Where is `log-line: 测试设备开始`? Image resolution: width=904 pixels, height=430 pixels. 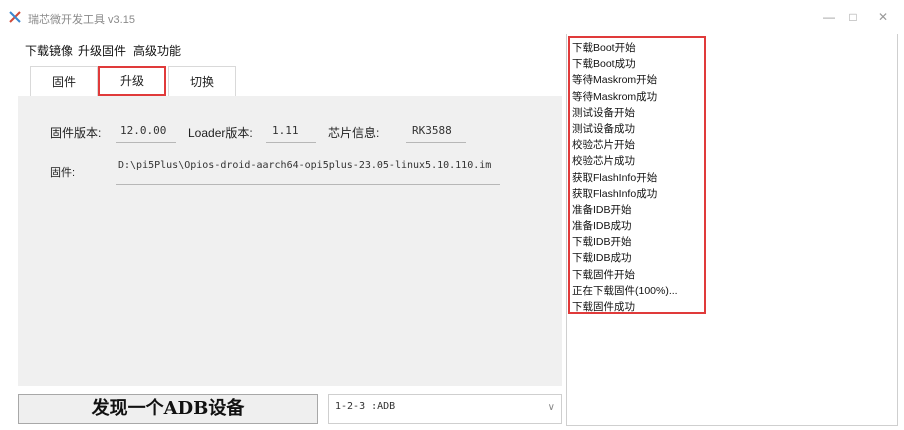 log-line: 测试设备开始 is located at coordinates (603, 112).